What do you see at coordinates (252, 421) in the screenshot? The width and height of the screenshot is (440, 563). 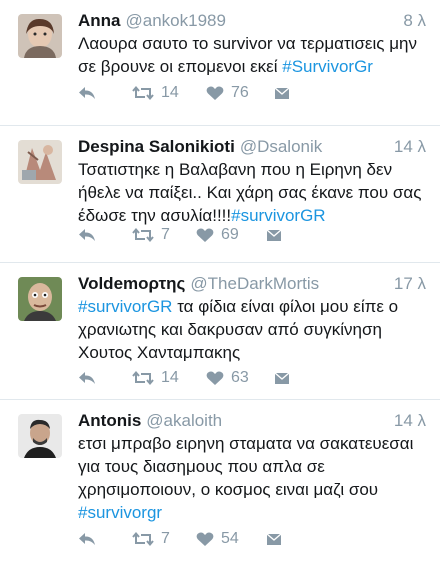 I see `tweet-header: Antonis @akaloith 14 λ` at bounding box center [252, 421].